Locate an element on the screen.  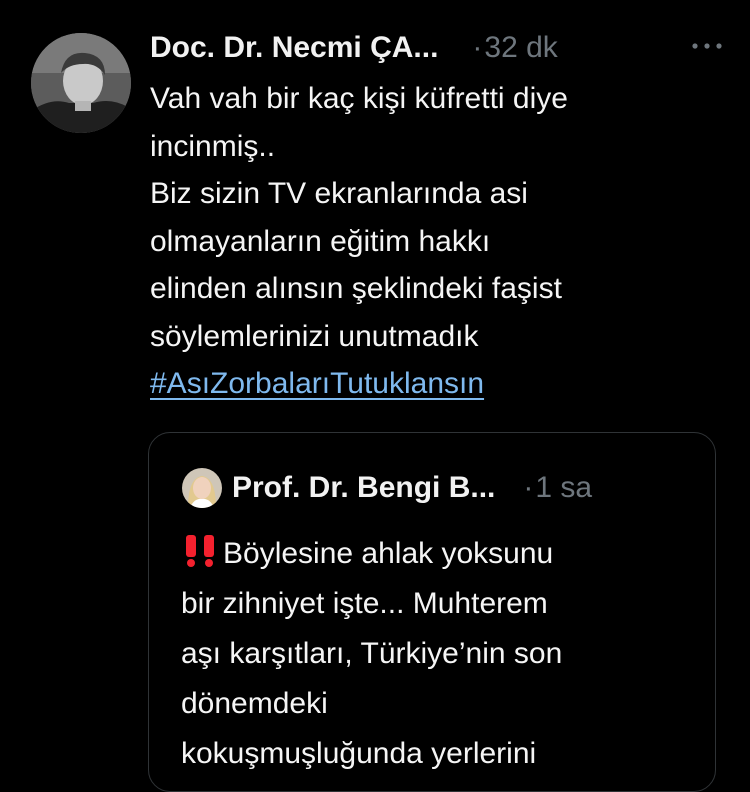
quoted-text-line: kokuşmuşluğunda yerlerini is located at coordinates (359, 753).